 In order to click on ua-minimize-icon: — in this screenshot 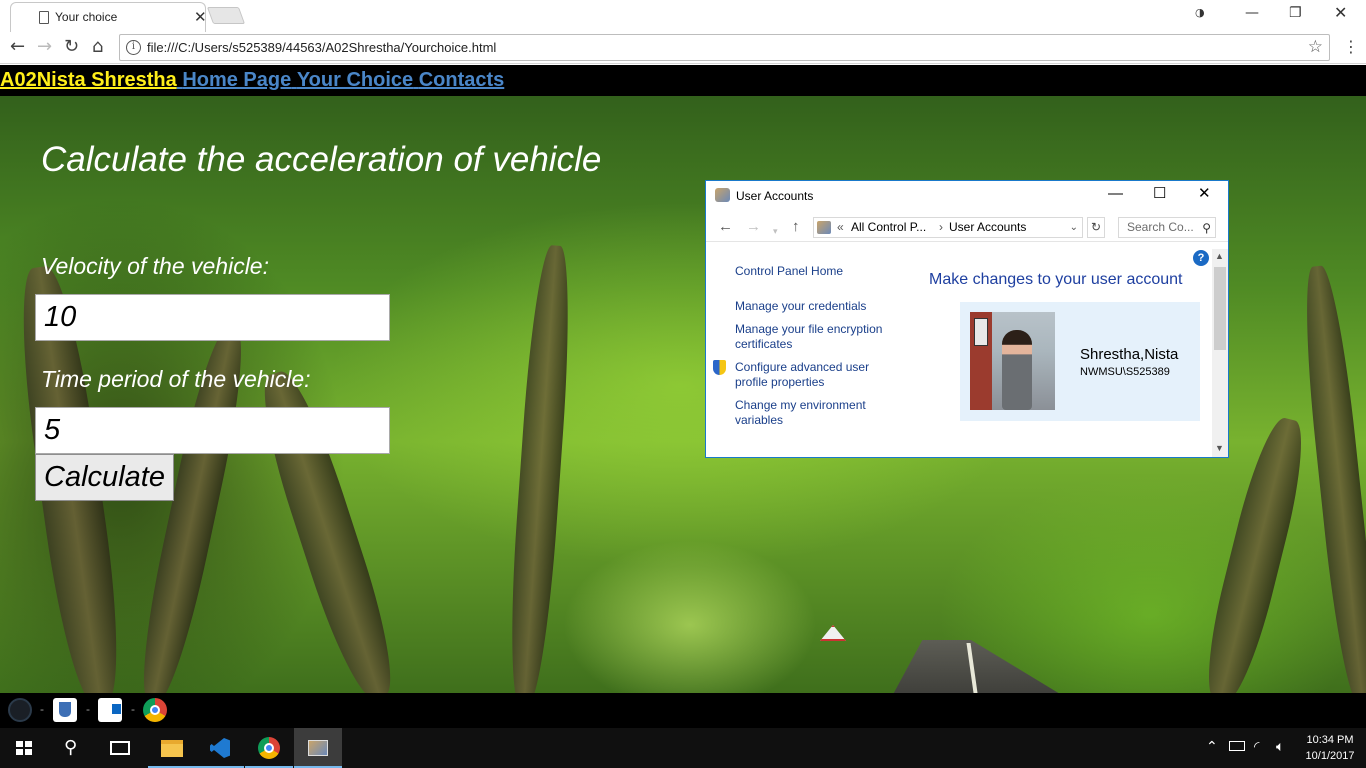, I will do `click(1115, 194)`.